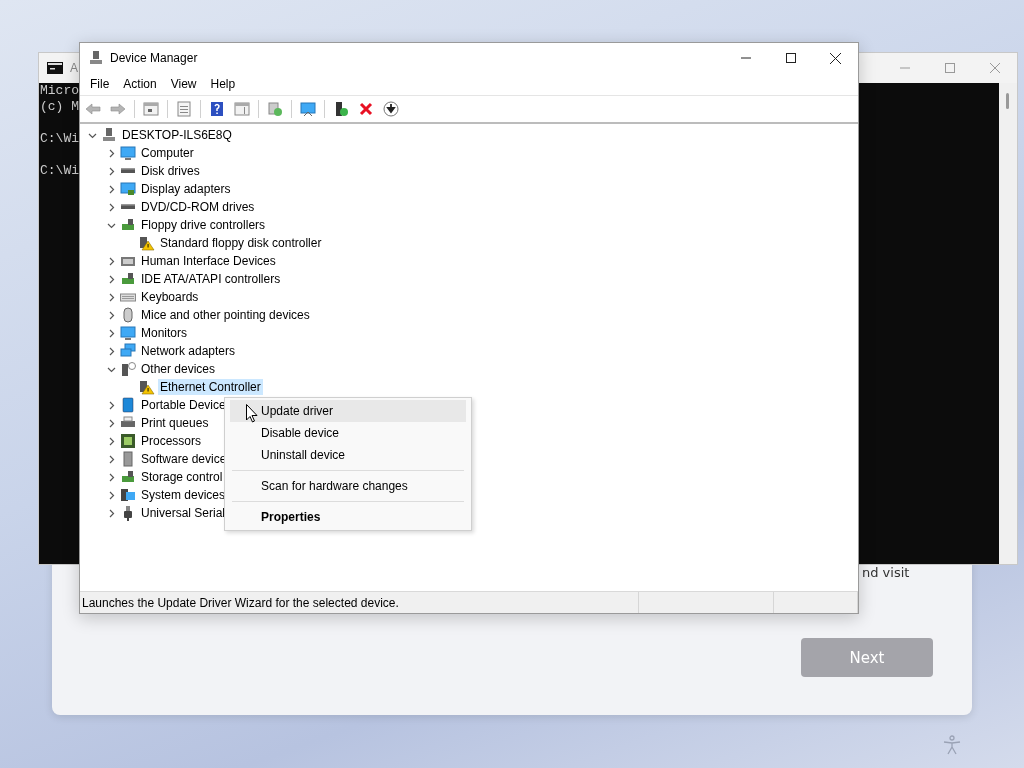 The width and height of the screenshot is (1024, 768). Describe the element at coordinates (210, 387) in the screenshot. I see `tree-item: Ethernet Controller` at that location.